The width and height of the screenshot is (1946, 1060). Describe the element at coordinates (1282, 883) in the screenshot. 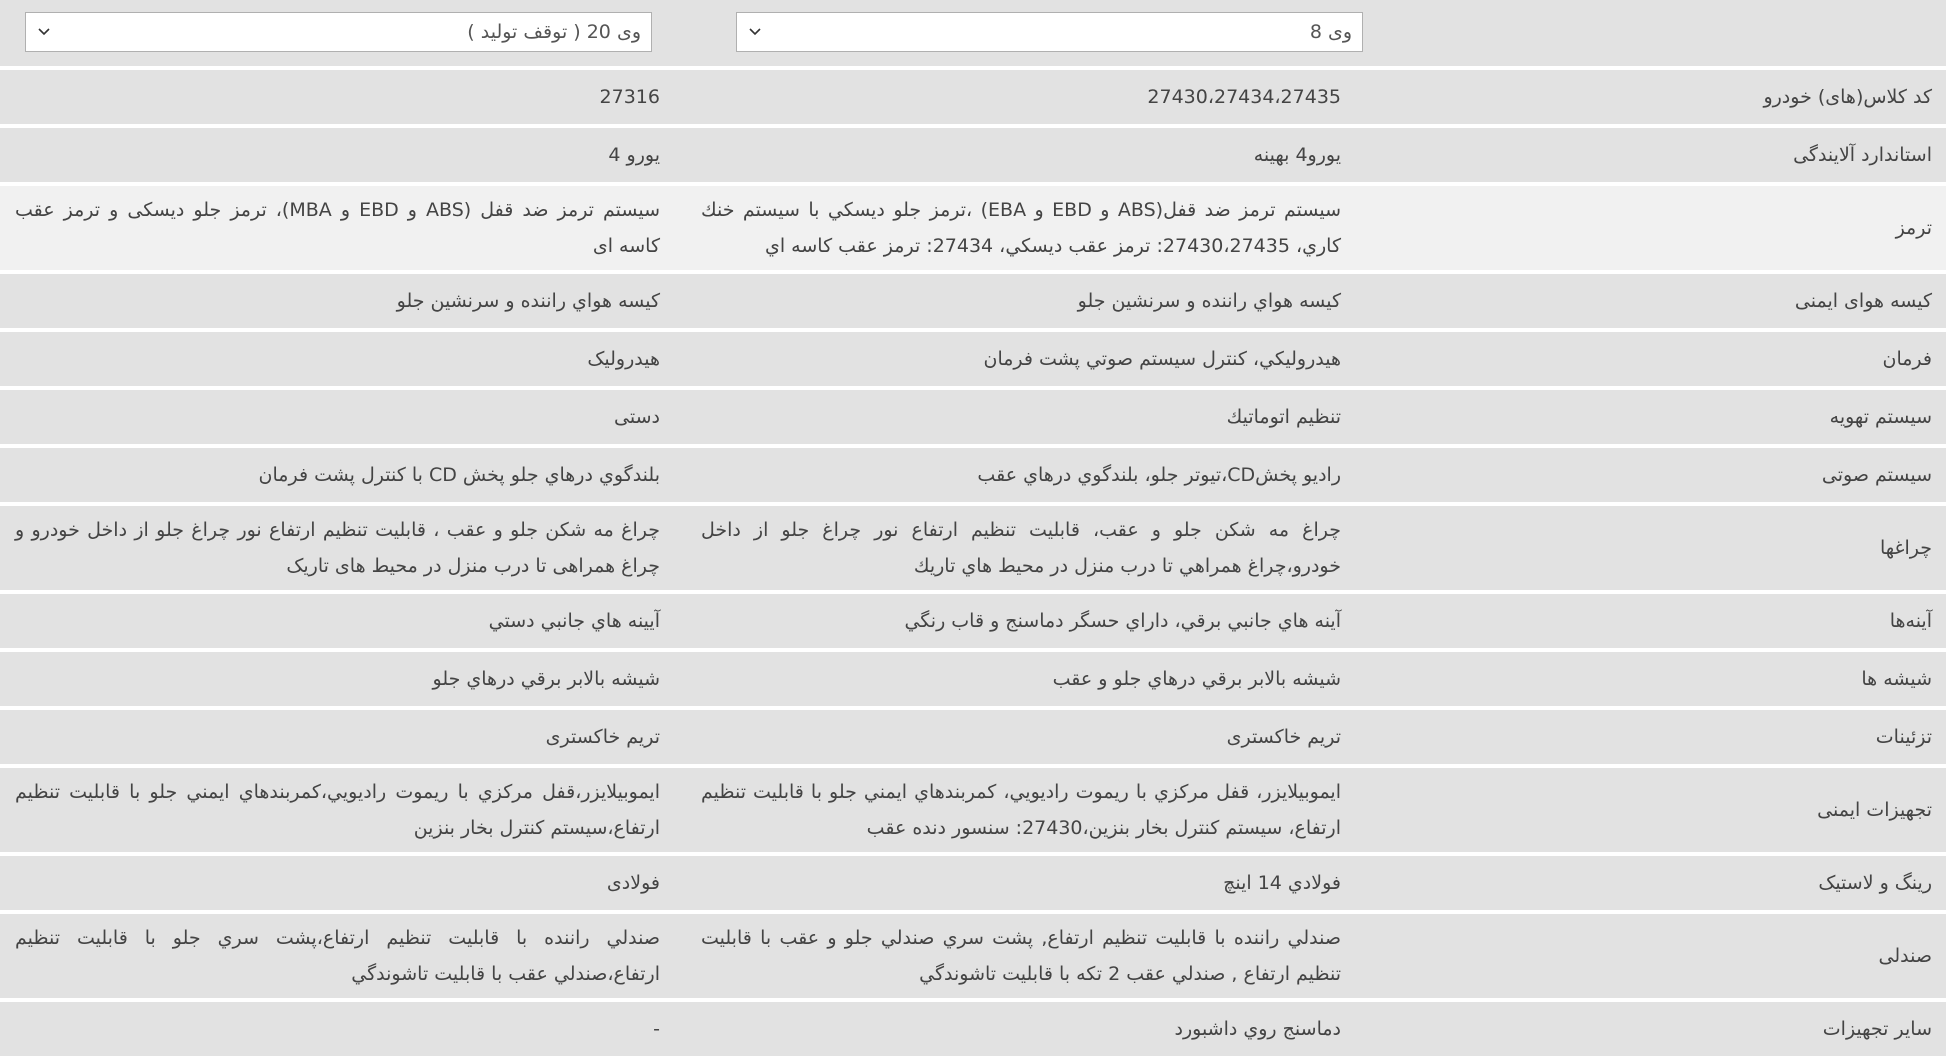

I see `spec-value-model-a: فولادي 14 اينچ` at that location.